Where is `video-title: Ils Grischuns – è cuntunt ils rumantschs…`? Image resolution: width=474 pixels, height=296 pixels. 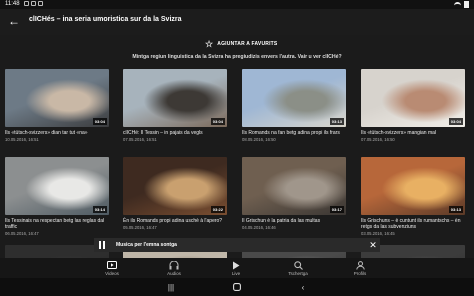 video-title: Ils Grischuns – è cuntunt ils rumantschs… is located at coordinates (411, 224).